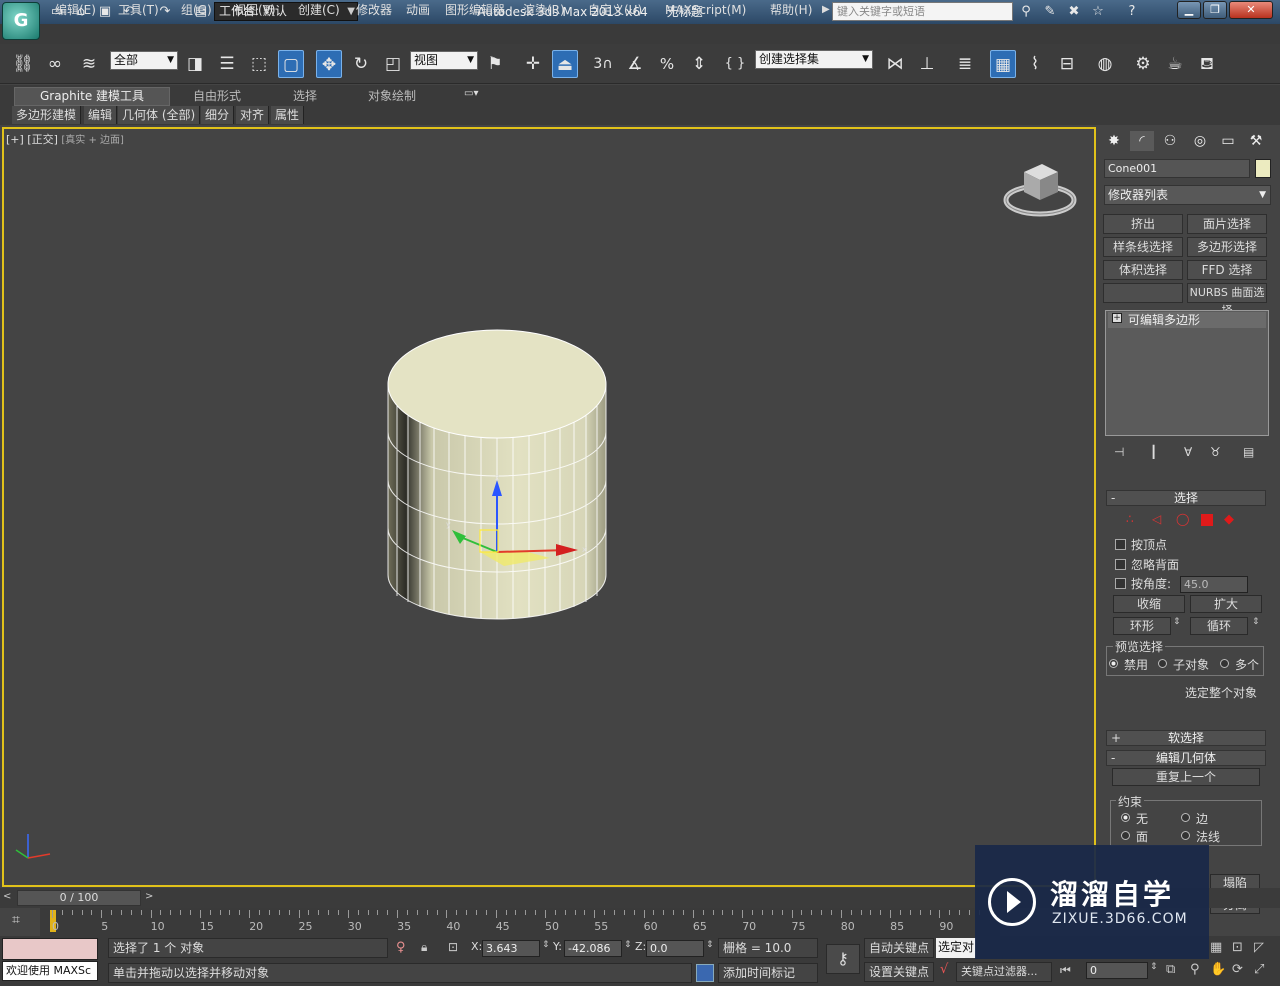 This screenshot has height=986, width=1280. What do you see at coordinates (899, 972) in the screenshot?
I see `set-key-button: 设置关键点` at bounding box center [899, 972].